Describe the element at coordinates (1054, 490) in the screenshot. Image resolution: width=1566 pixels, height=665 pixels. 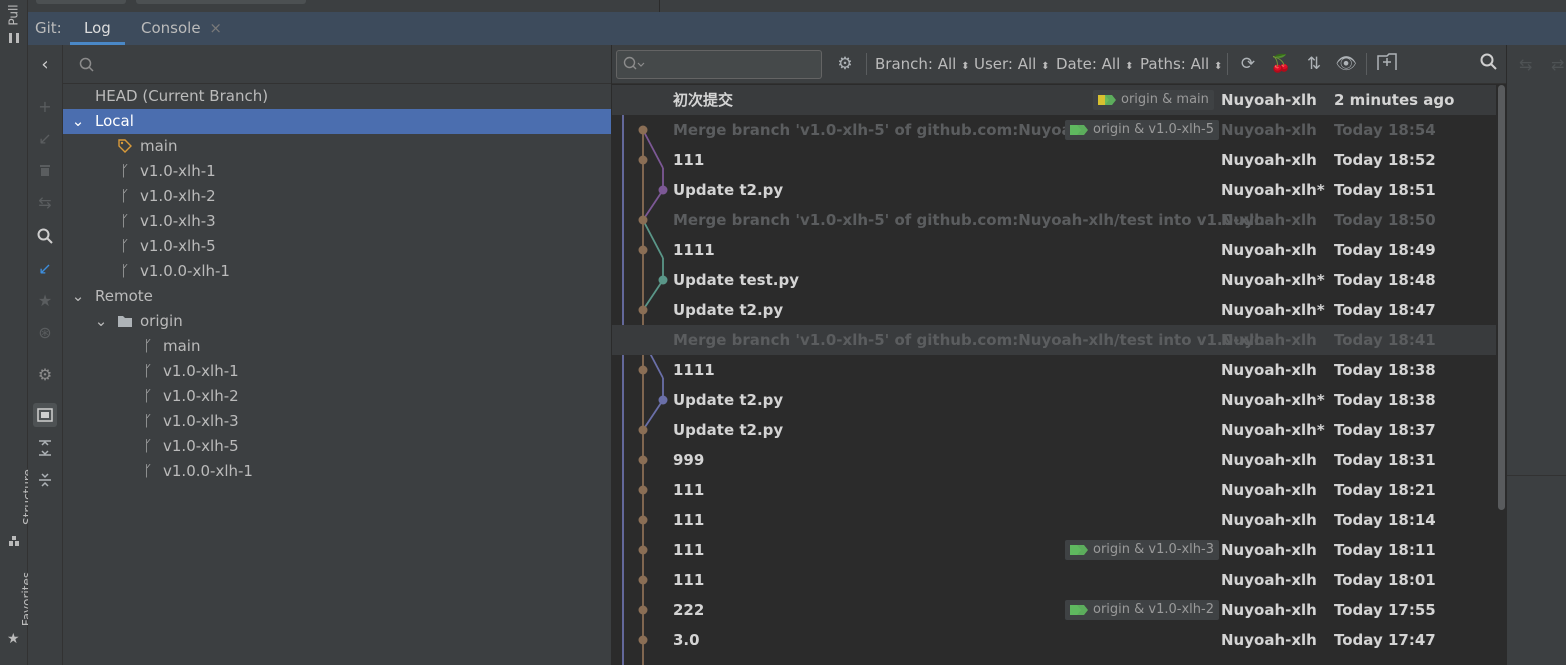
I see `commit-row: 111 Nuyoah-xlh Today 18:21` at that location.